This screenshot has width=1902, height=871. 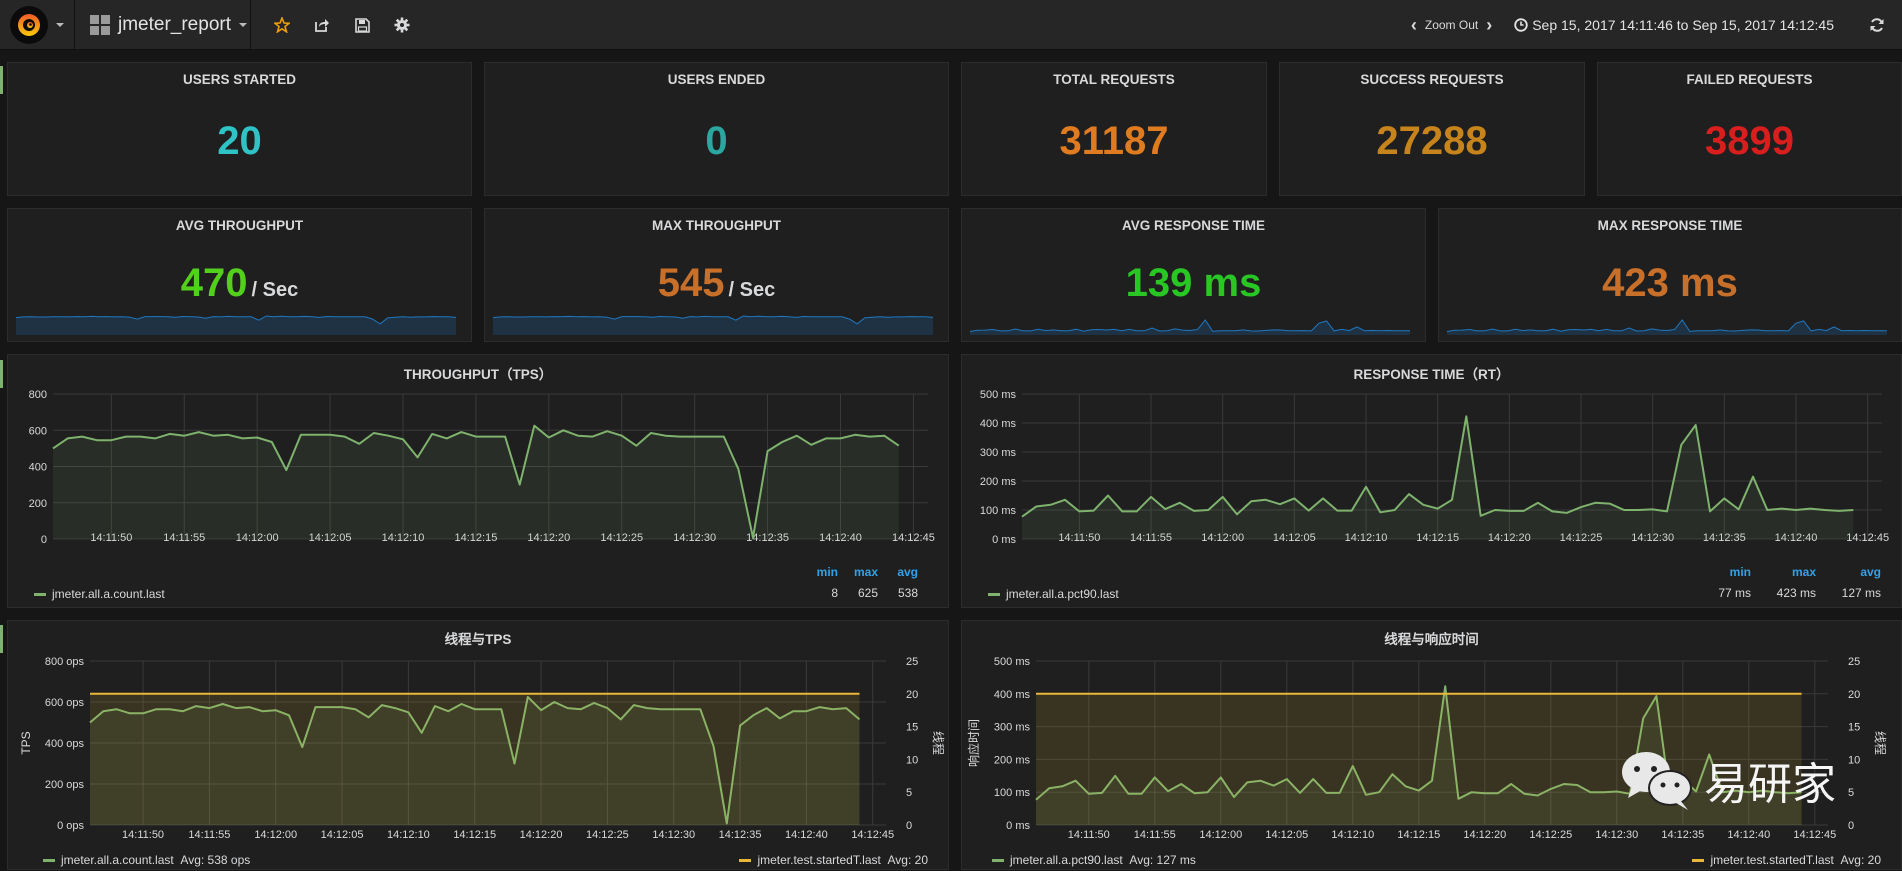 I want to click on sparkline-fill, so click(x=1667, y=327).